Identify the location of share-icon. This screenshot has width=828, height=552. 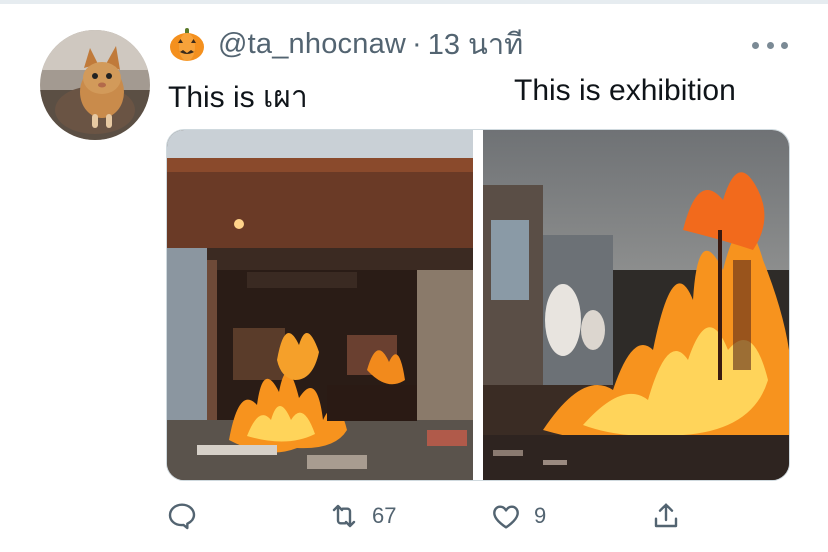
(666, 515).